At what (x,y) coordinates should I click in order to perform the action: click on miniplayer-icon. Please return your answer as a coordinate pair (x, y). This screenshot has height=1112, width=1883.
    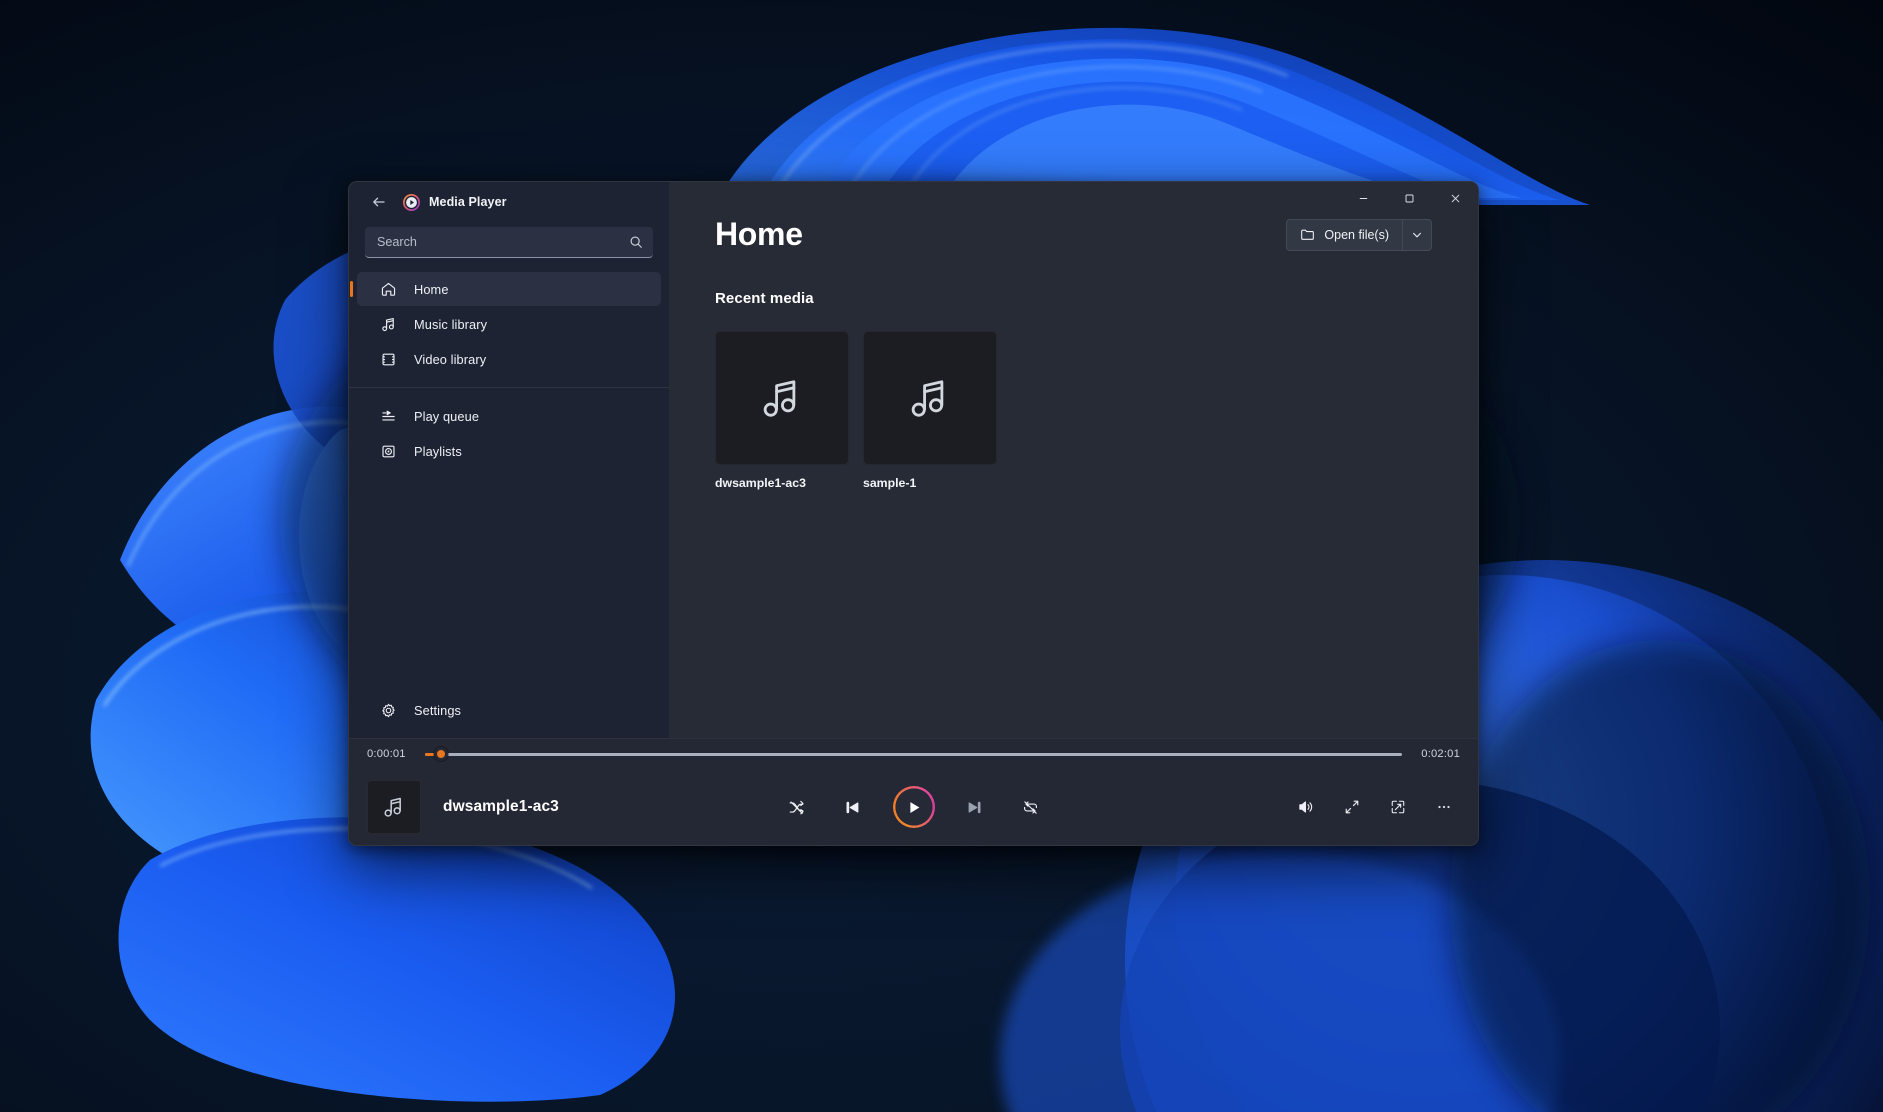
    Looking at the image, I should click on (1398, 807).